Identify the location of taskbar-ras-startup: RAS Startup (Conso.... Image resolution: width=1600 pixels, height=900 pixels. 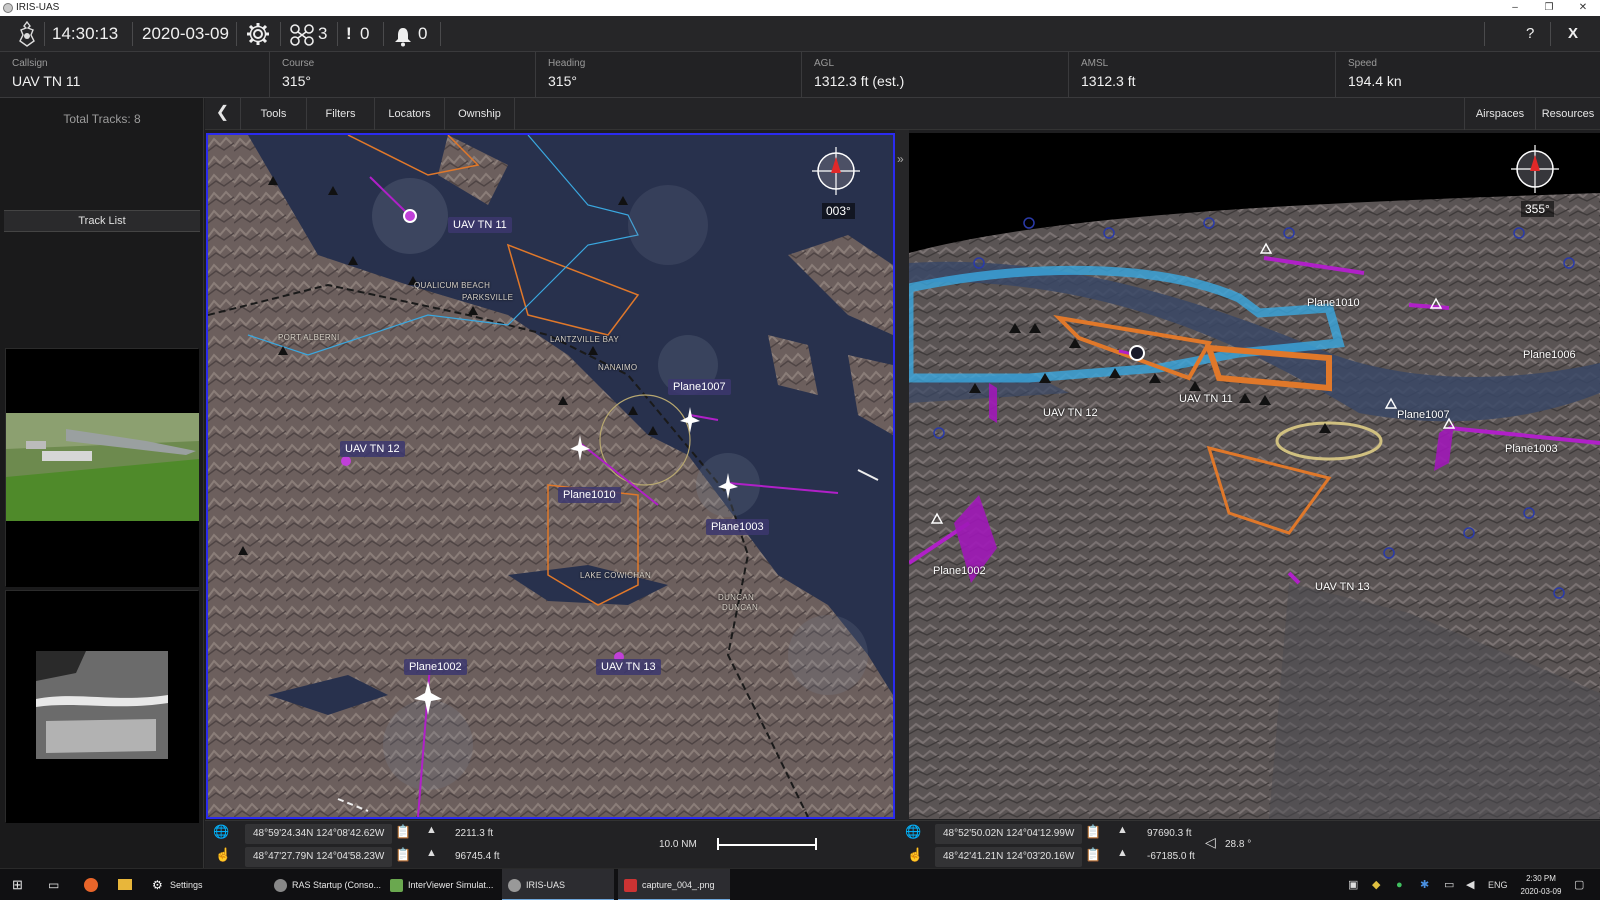
(324, 884).